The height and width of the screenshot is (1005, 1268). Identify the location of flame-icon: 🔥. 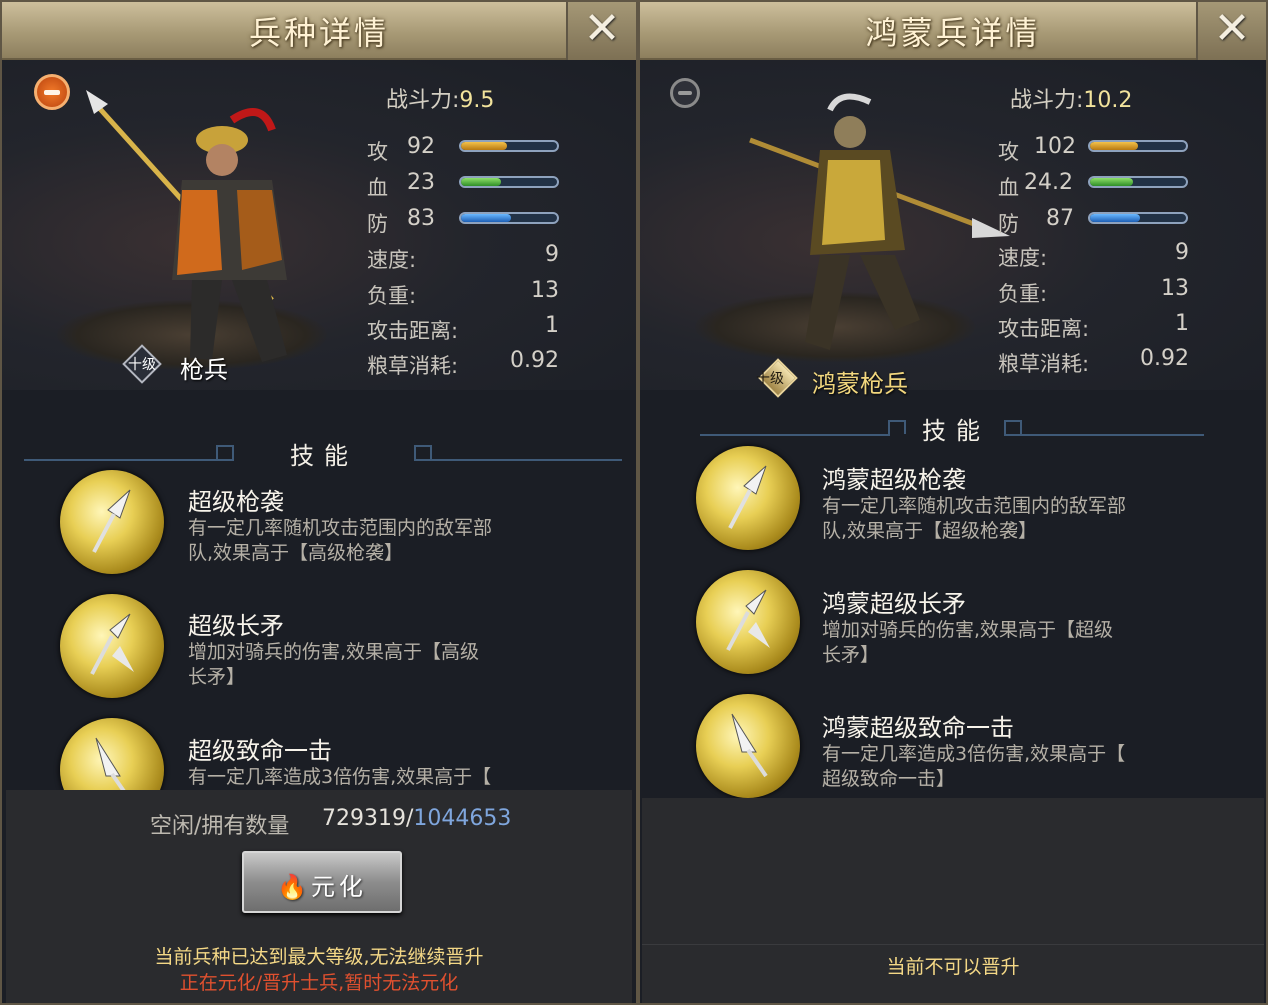
(294, 887).